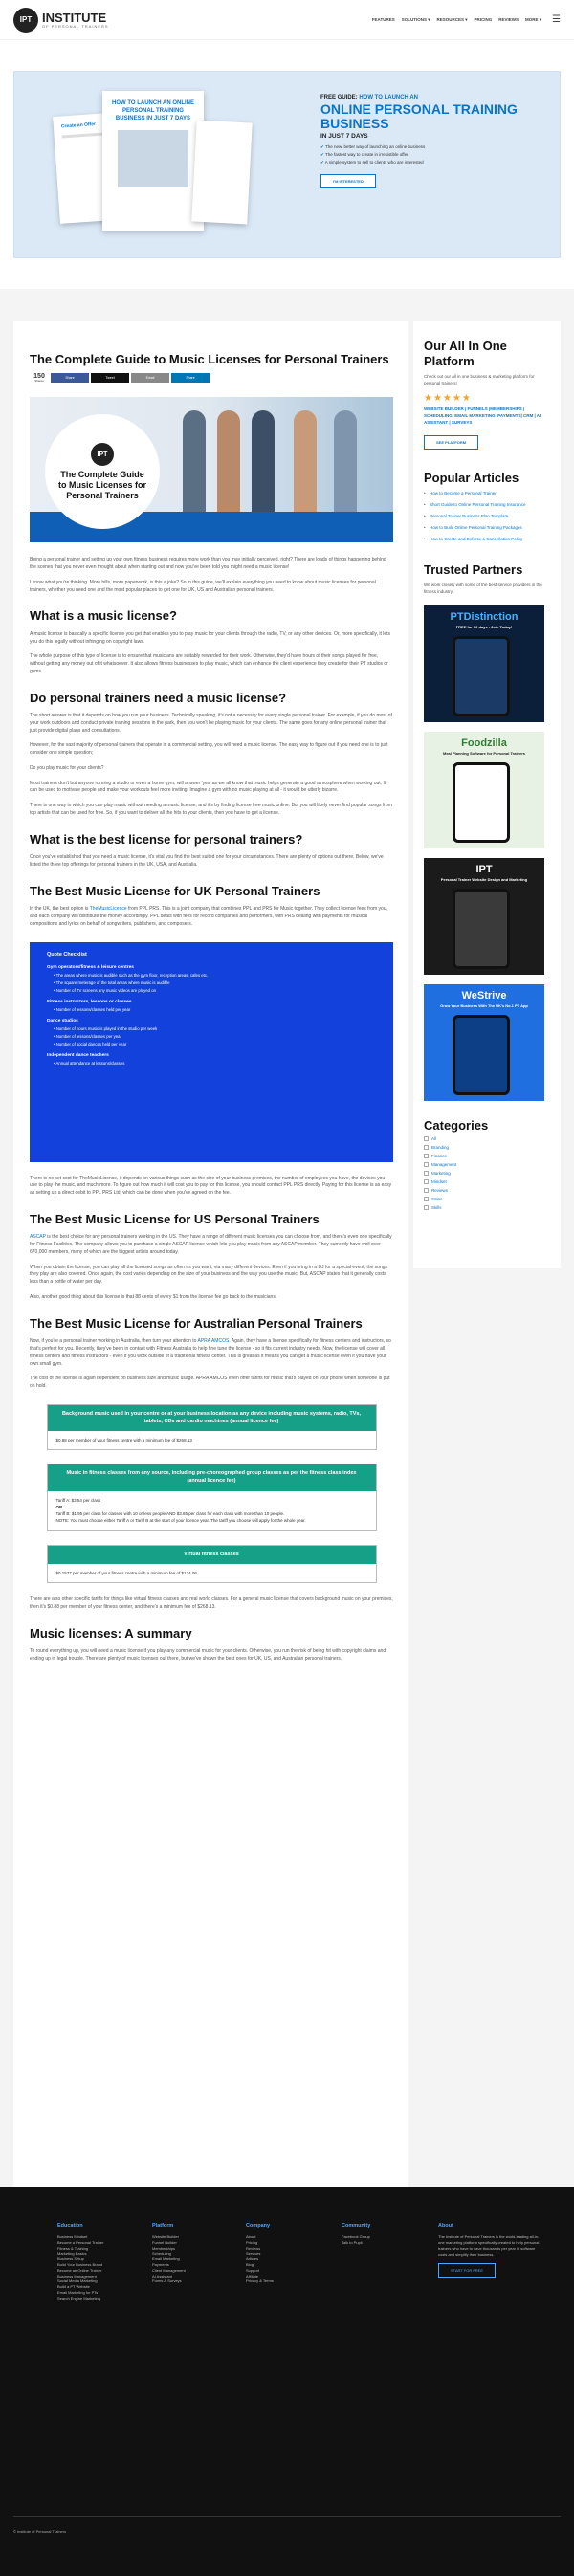 Image resolution: width=574 pixels, height=2576 pixels. Describe the element at coordinates (487, 1165) in the screenshot. I see `category-filter: Management` at that location.